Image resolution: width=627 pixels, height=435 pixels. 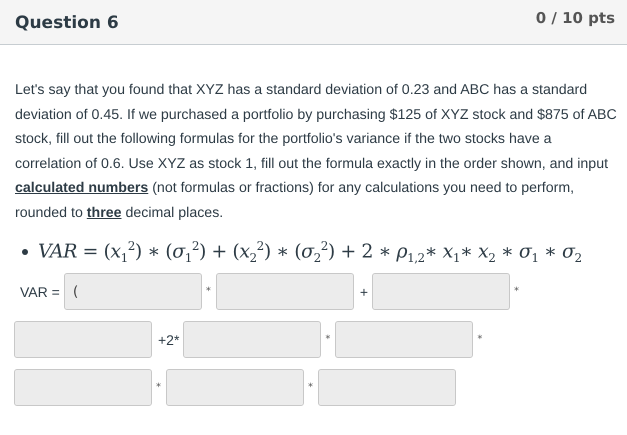 I want to click on variance-formula: VAR = (x$_{1}$$^{2}$) ∗ (σ$_{1}$$^{2}$) + (x$_{2}$$^{2}$) ∗ (σ$_{2}$$^{2}$) + 2 ∗ ρ$_{1,2}$∗ x$_{1}$∗ x$_{2}$ ∗ σ$_{1}$ ∗ σ$_{2}$, so click(x=310, y=252).